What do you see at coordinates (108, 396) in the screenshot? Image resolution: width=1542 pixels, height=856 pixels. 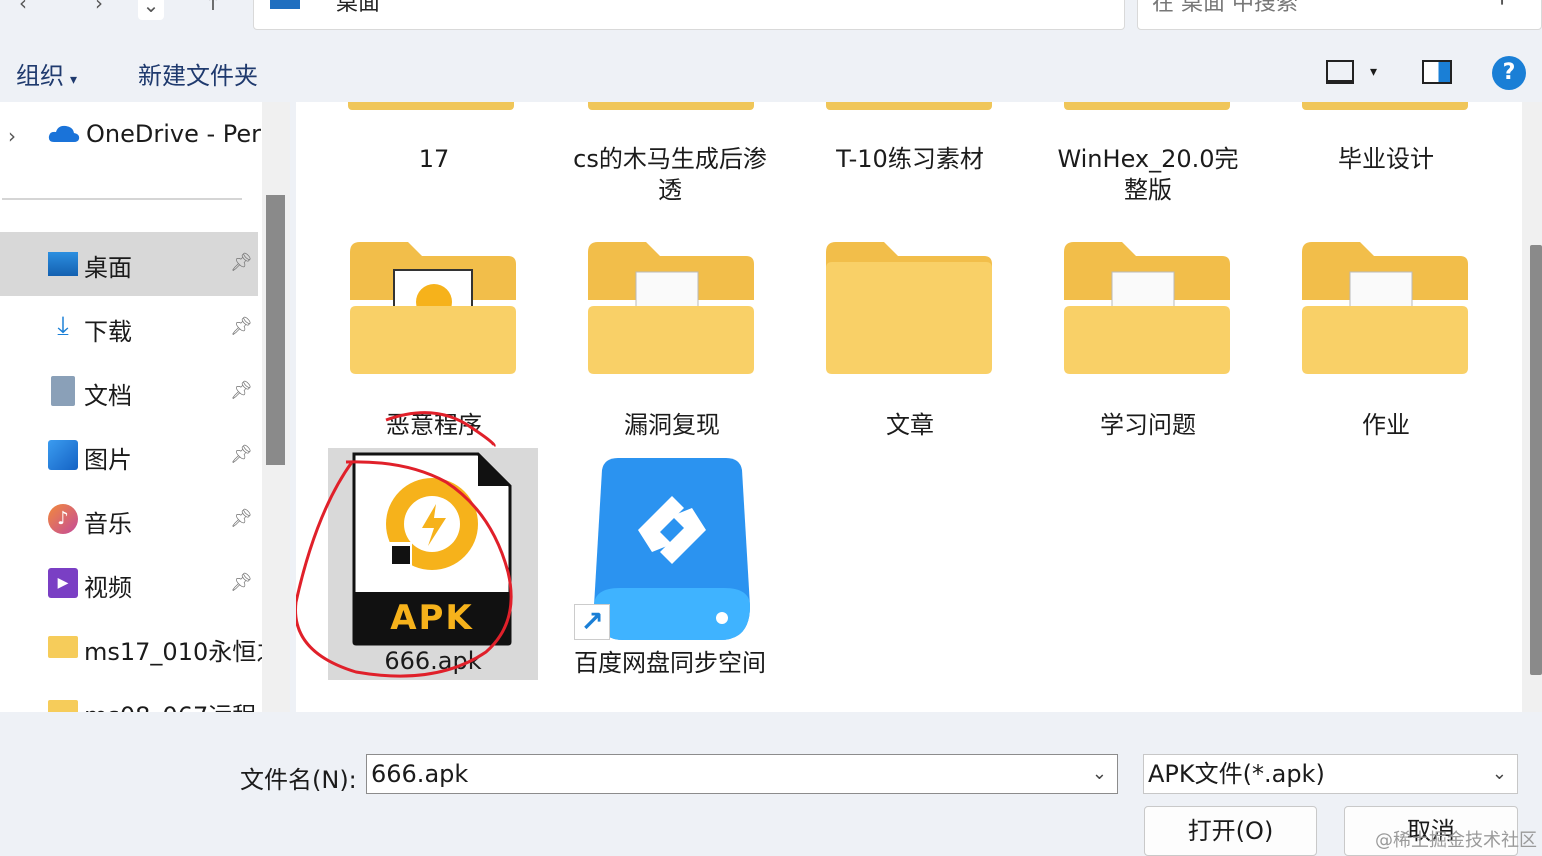 I see `sidebar-item-label: 文档` at bounding box center [108, 396].